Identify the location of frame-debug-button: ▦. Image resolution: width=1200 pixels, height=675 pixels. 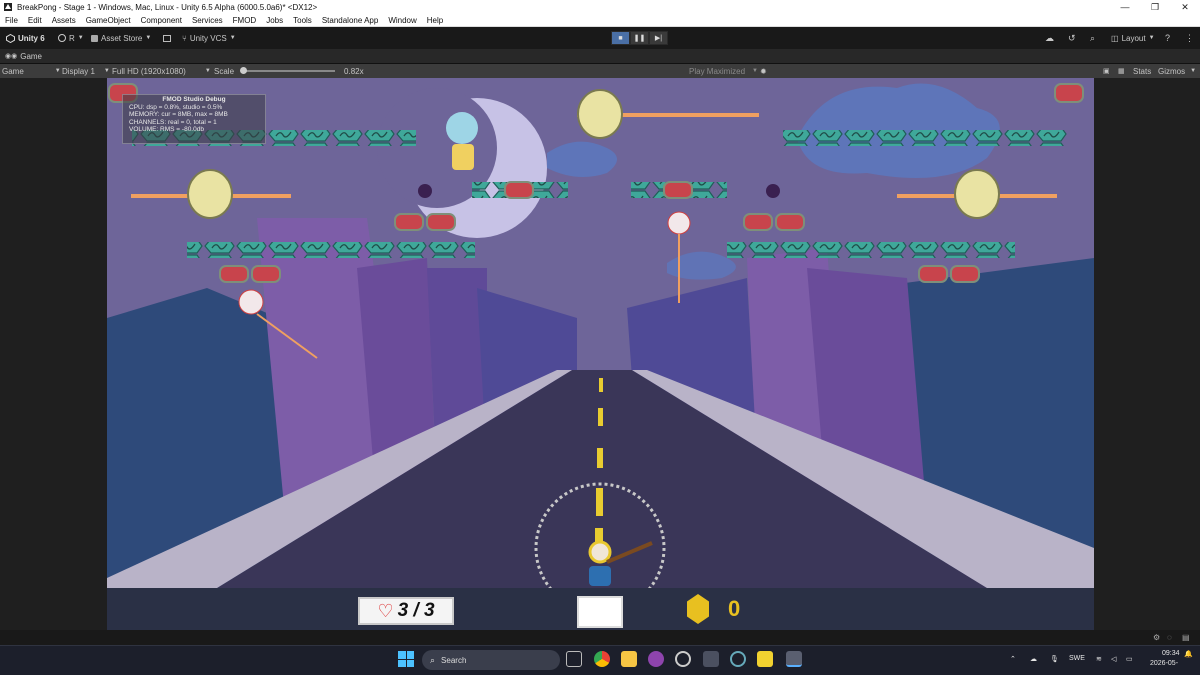
(1121, 71).